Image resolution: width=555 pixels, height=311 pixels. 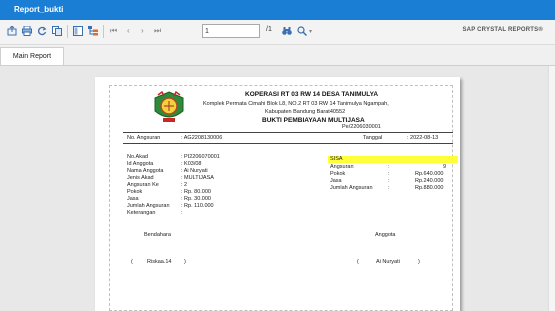 I want to click on sisa-field-label: Jumlah Angsuran, so click(x=351, y=188).